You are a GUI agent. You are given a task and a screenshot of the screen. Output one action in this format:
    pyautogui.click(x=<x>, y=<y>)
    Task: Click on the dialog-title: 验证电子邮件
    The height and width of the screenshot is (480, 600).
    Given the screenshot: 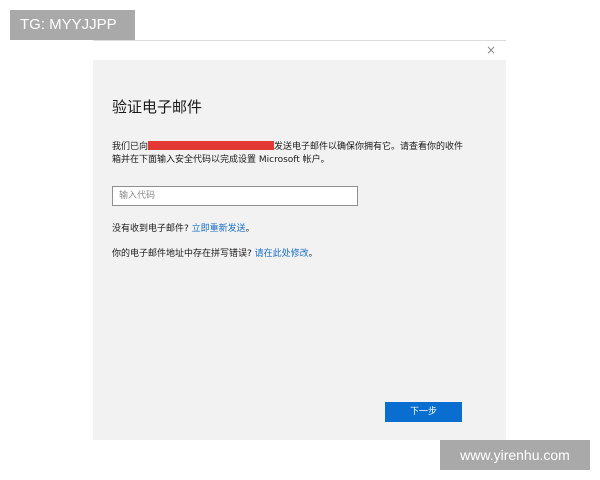 What is the action you would take?
    pyautogui.click(x=157, y=107)
    